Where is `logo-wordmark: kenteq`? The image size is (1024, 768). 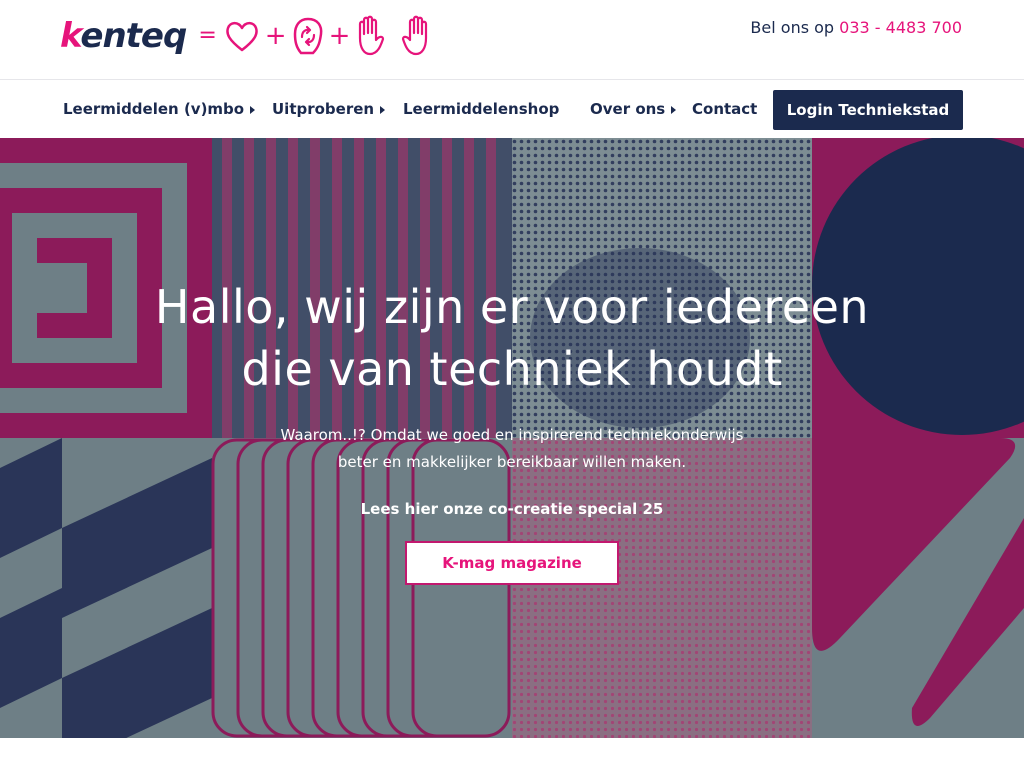
logo-wordmark: kenteq is located at coordinates (123, 36).